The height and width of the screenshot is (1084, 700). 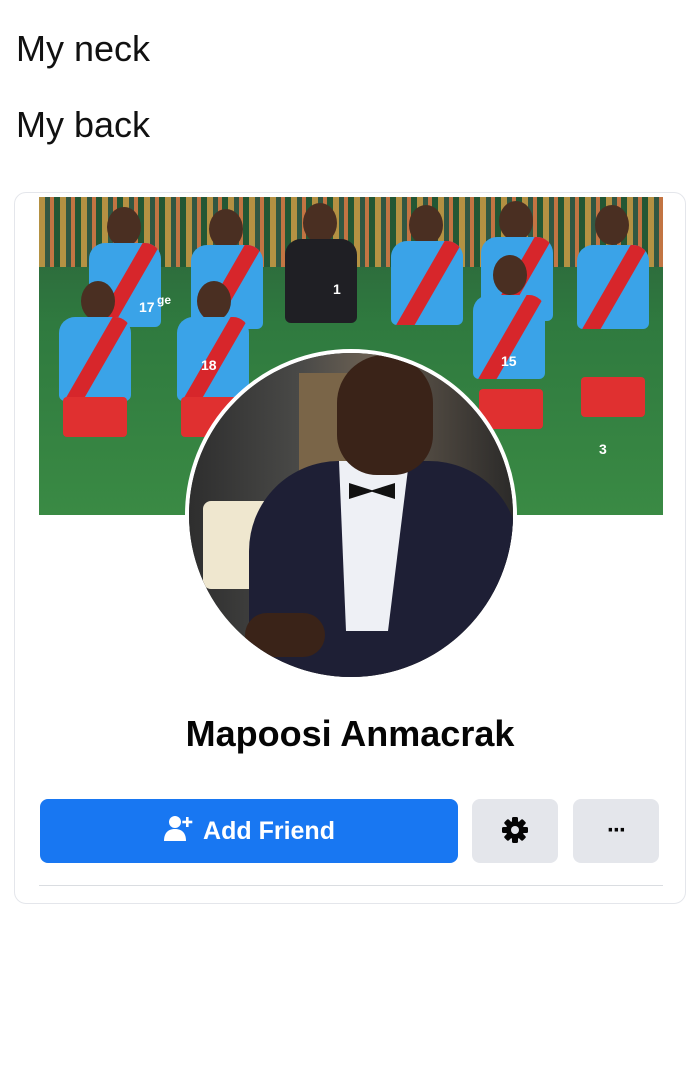 I want to click on more-dots-icon: ···, so click(x=617, y=830).